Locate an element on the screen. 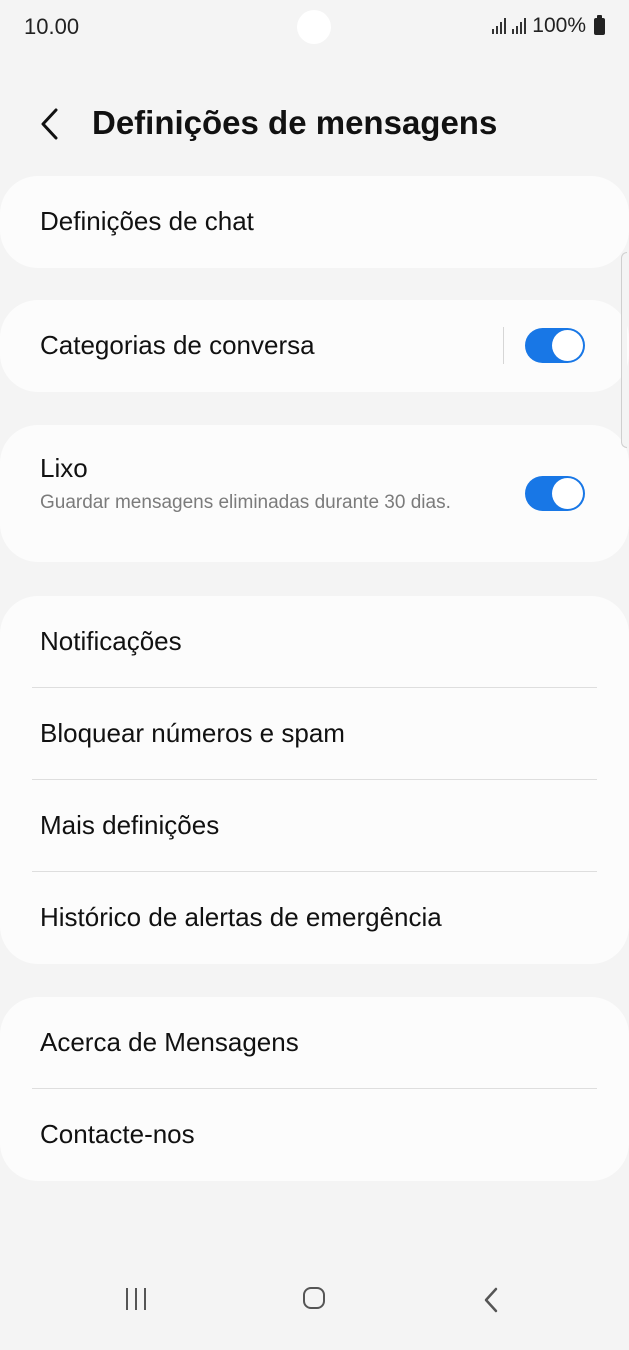 This screenshot has height=1350, width=629. scrollbar is located at coordinates (624, 350).